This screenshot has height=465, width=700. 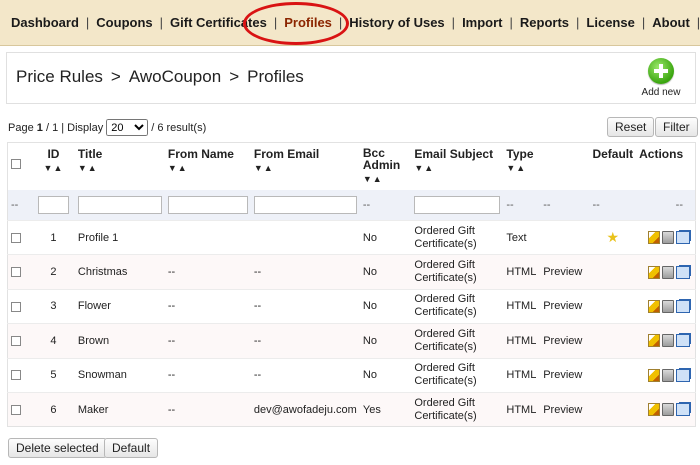 I want to click on filter-title-input, so click(x=119, y=204).